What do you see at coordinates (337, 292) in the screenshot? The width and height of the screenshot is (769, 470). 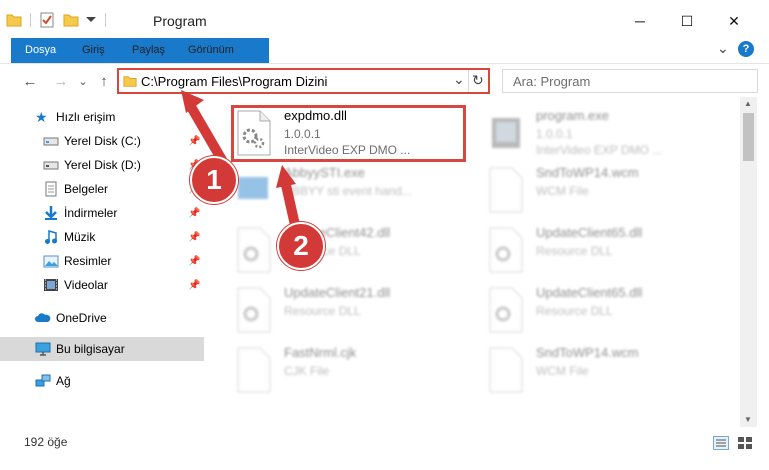 I see `file-name: UpdateClient21.dll` at bounding box center [337, 292].